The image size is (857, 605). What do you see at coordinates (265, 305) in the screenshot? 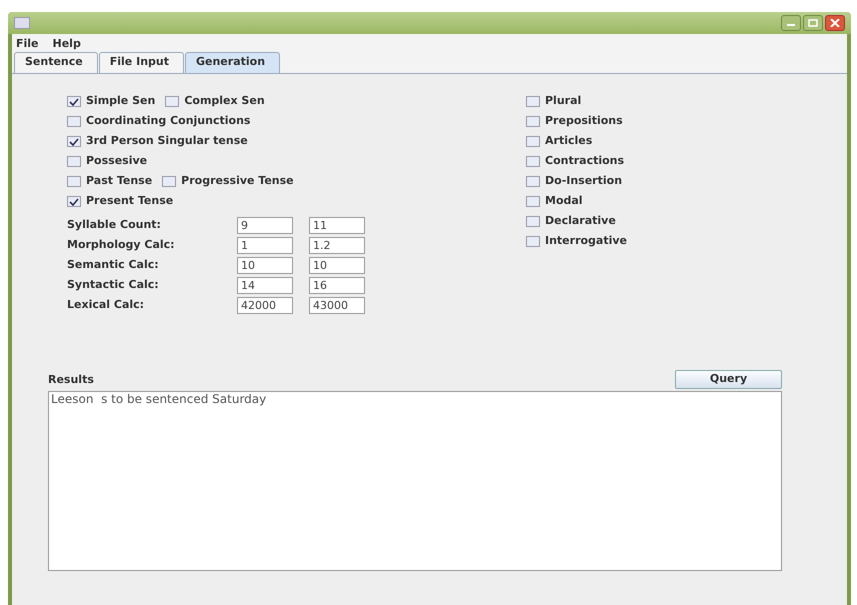
I see `input-field: 42000` at bounding box center [265, 305].